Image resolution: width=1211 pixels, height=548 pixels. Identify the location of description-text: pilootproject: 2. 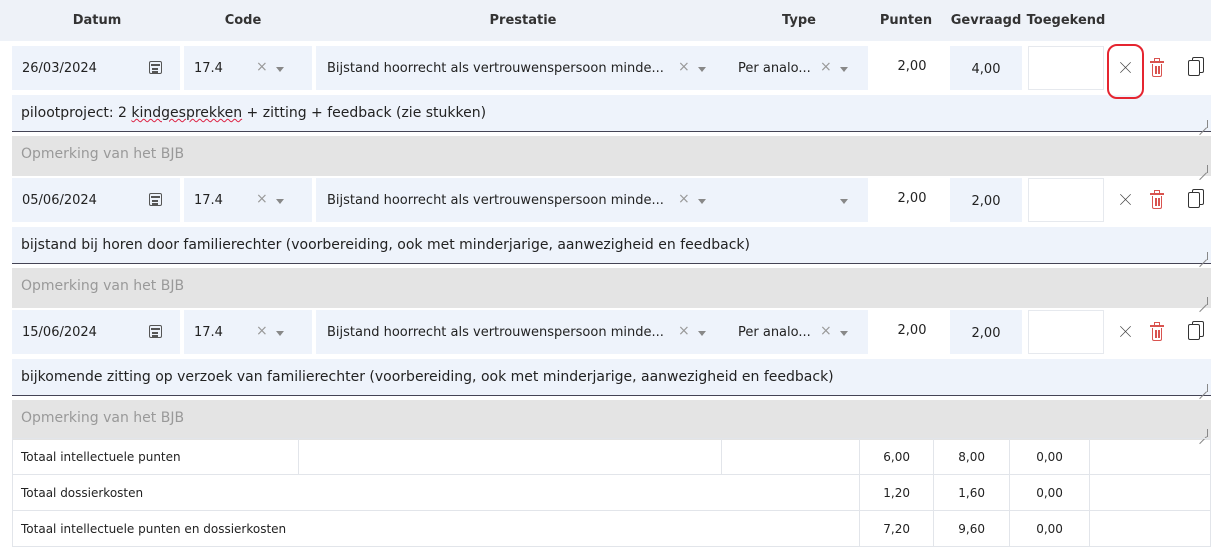
(76, 113).